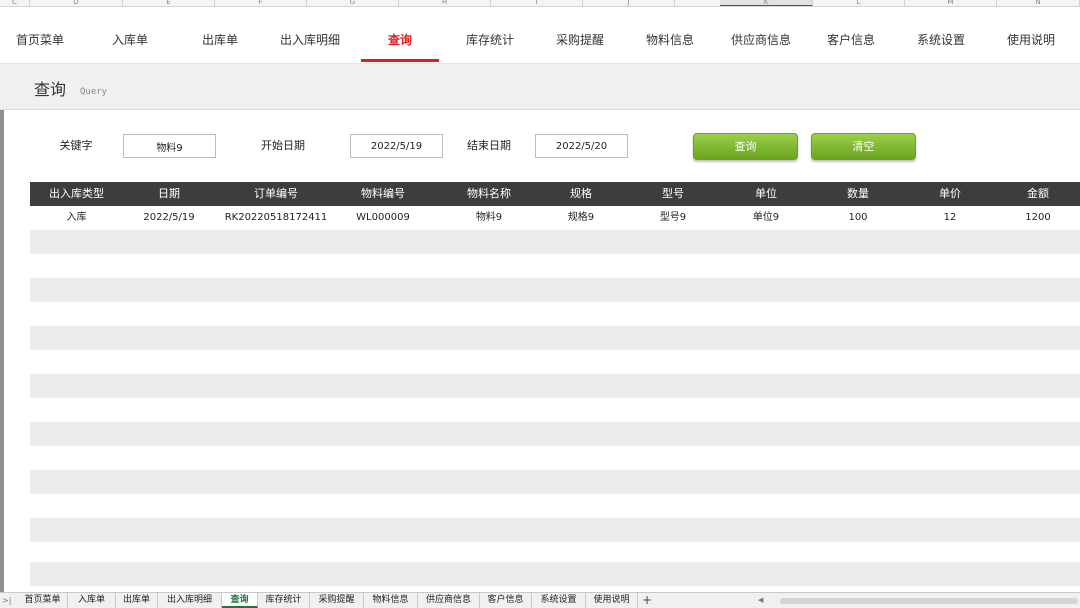 This screenshot has height=608, width=1080. What do you see at coordinates (15, 3) in the screenshot?
I see `column-header: C` at bounding box center [15, 3].